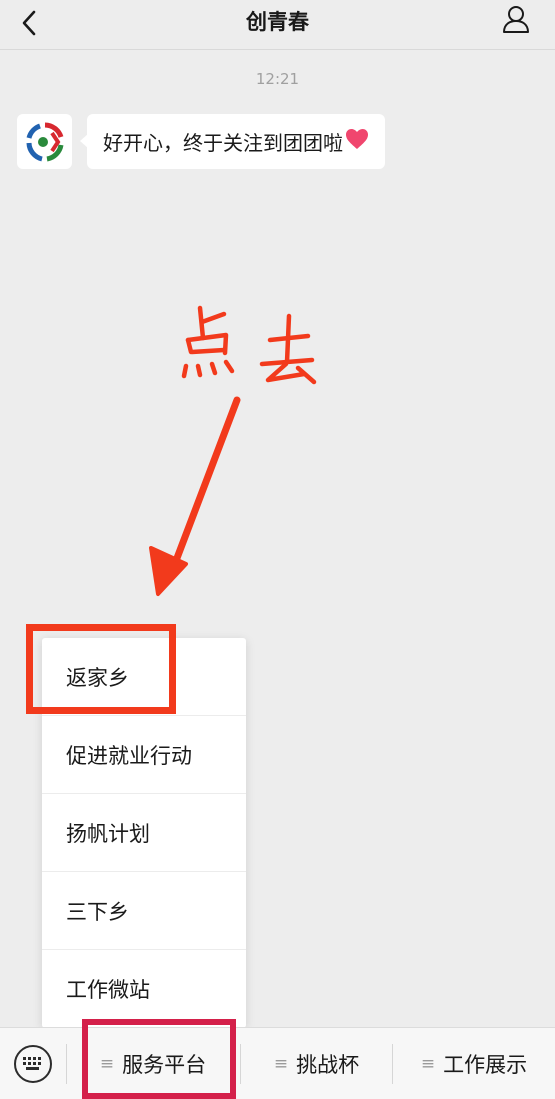 The height and width of the screenshot is (1099, 555). Describe the element at coordinates (97, 677) in the screenshot. I see `menu-item-label: 返家乡` at that location.